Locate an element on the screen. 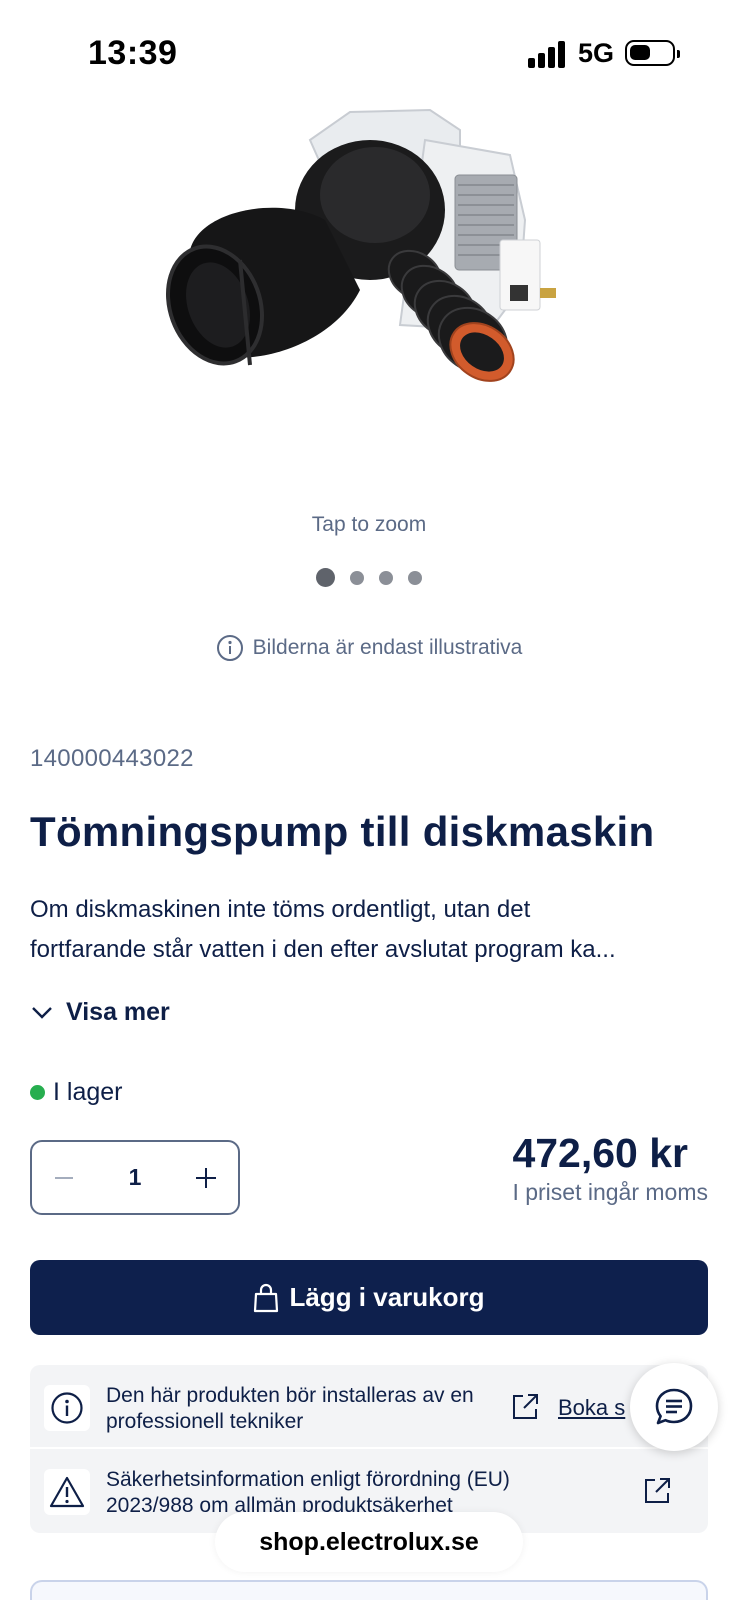  status-time: 13:39 is located at coordinates (133, 53).